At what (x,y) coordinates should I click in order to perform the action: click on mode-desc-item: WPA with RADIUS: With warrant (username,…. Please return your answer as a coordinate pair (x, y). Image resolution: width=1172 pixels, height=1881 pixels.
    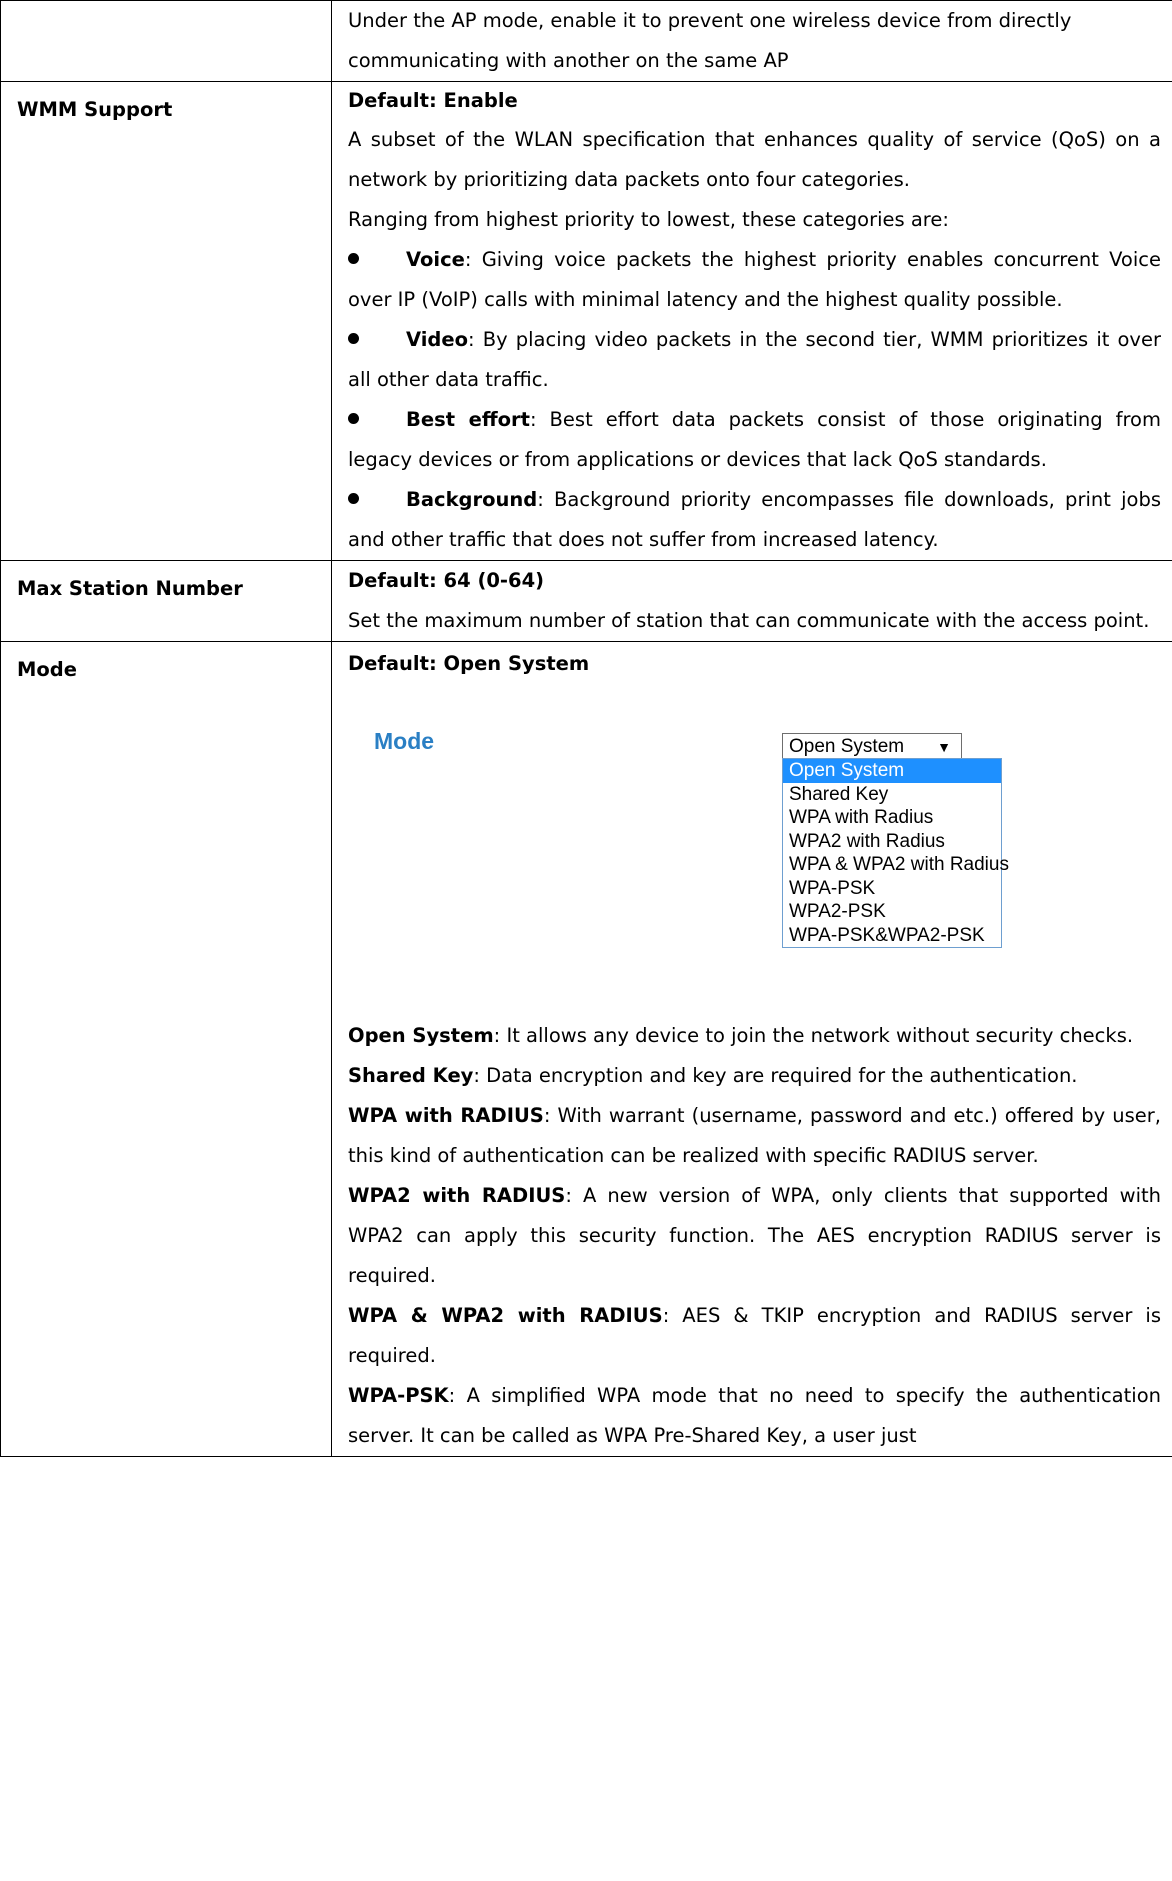
    Looking at the image, I should click on (754, 1135).